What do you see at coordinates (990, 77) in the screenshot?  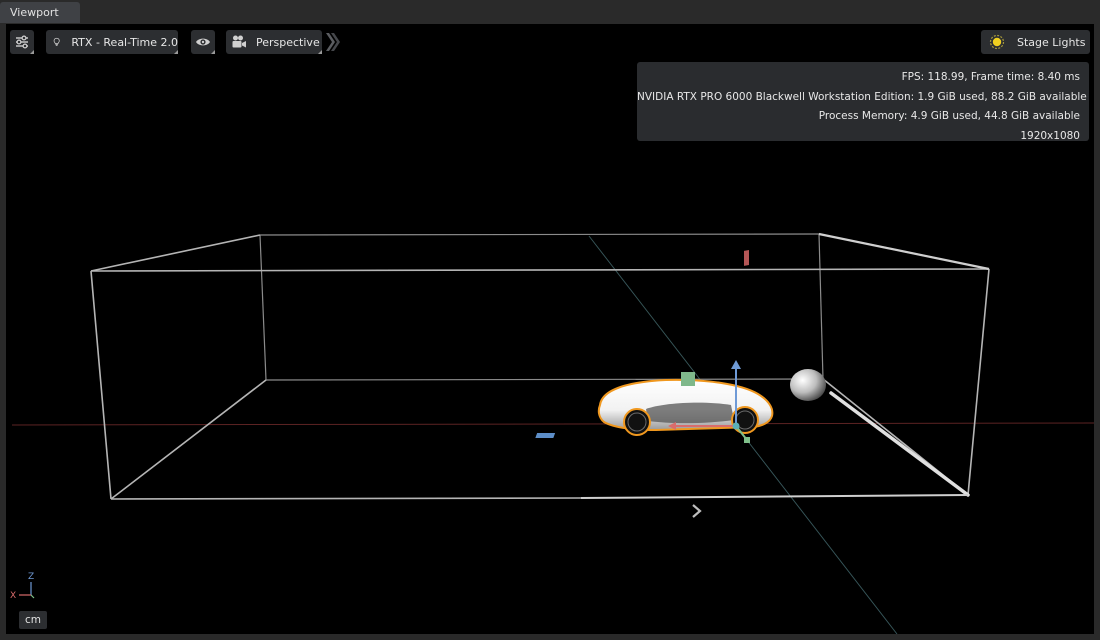 I see `fps-readout: FPS: 118.99, Frame time: 8.40 ms` at bounding box center [990, 77].